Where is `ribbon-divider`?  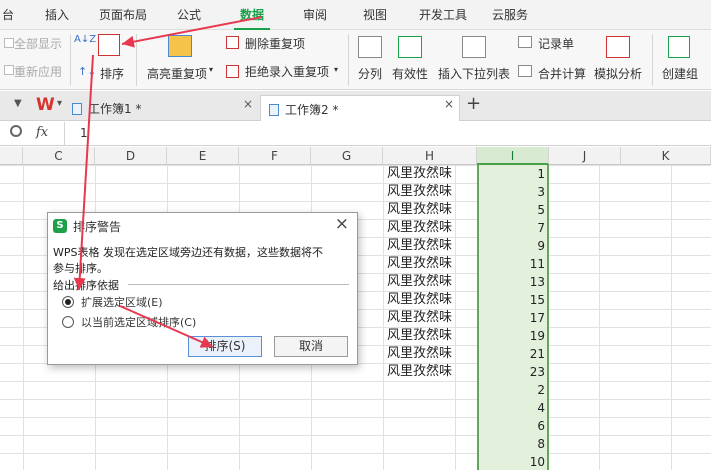 ribbon-divider is located at coordinates (348, 60).